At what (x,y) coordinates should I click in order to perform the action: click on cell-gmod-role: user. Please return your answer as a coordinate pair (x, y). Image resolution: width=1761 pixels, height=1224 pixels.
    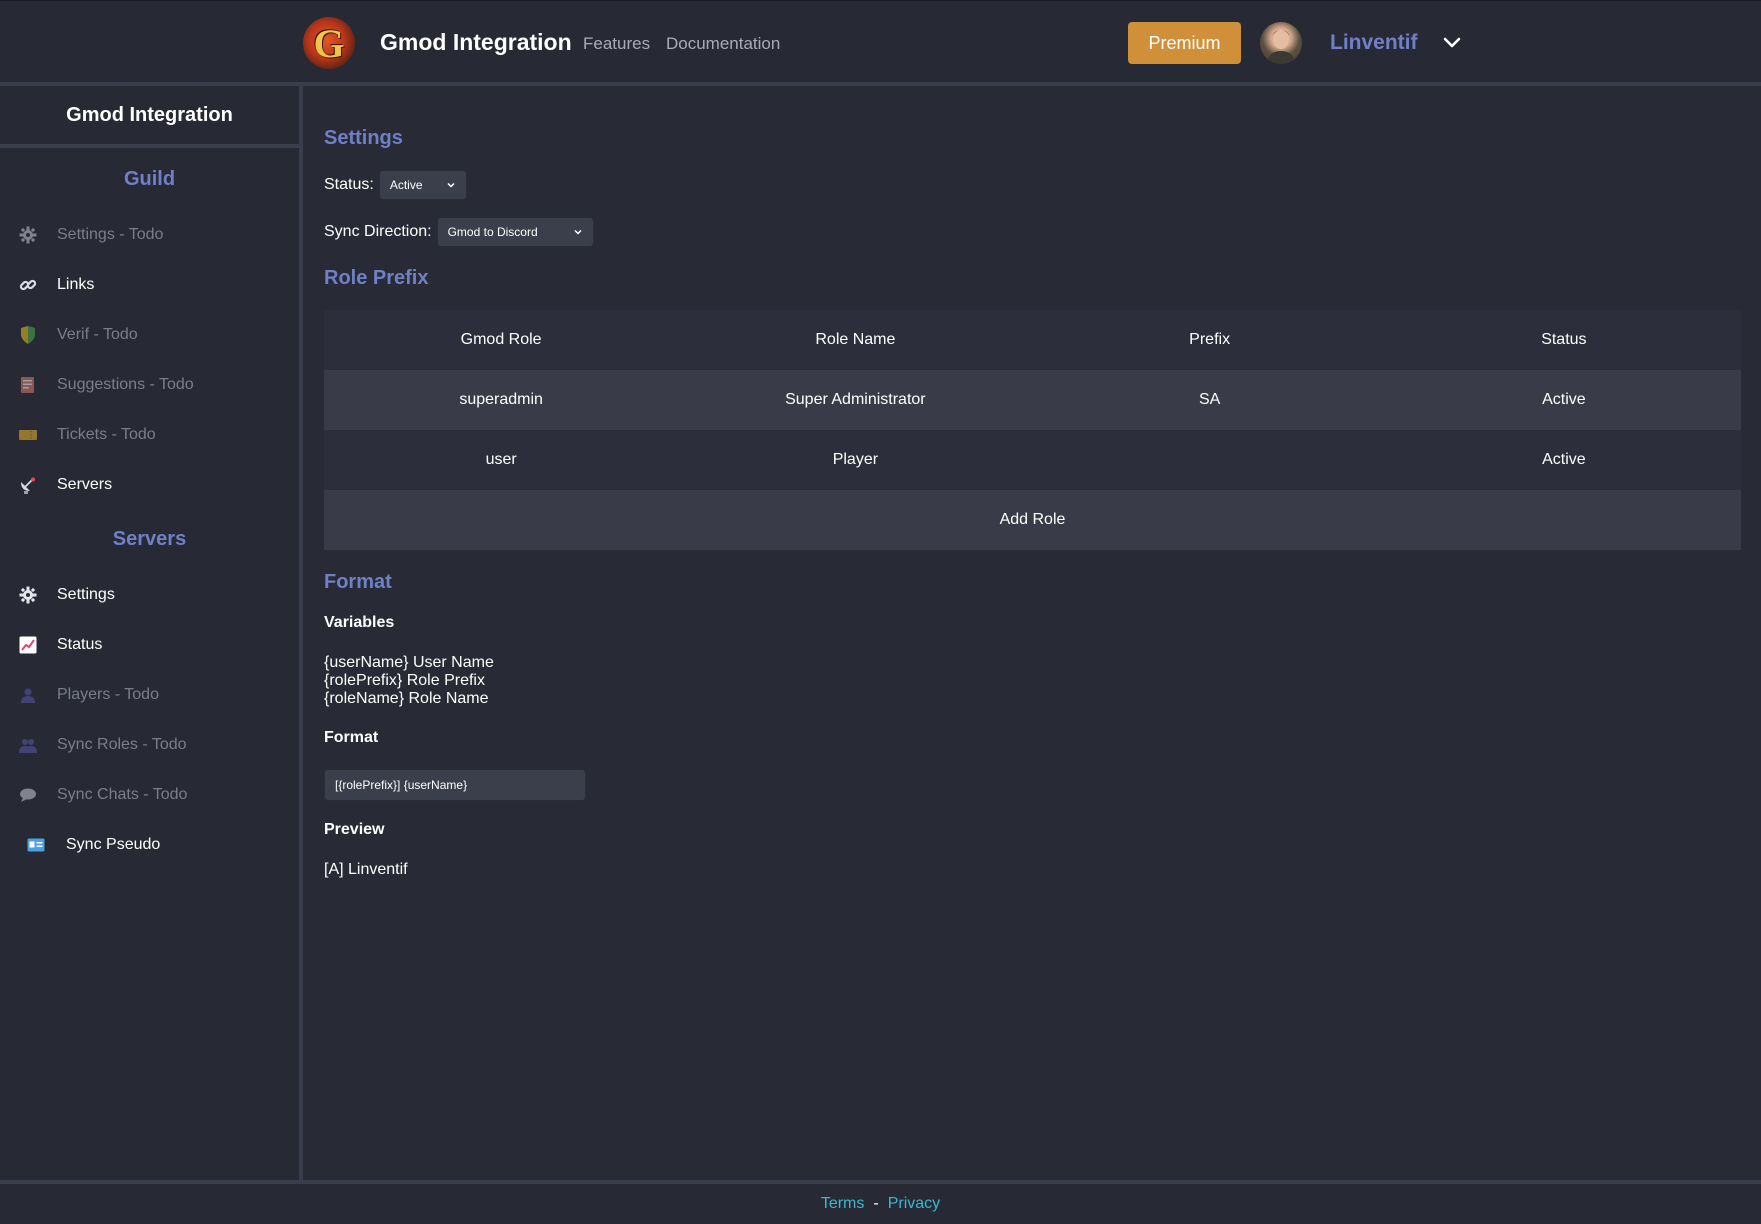
    Looking at the image, I should click on (501, 459).